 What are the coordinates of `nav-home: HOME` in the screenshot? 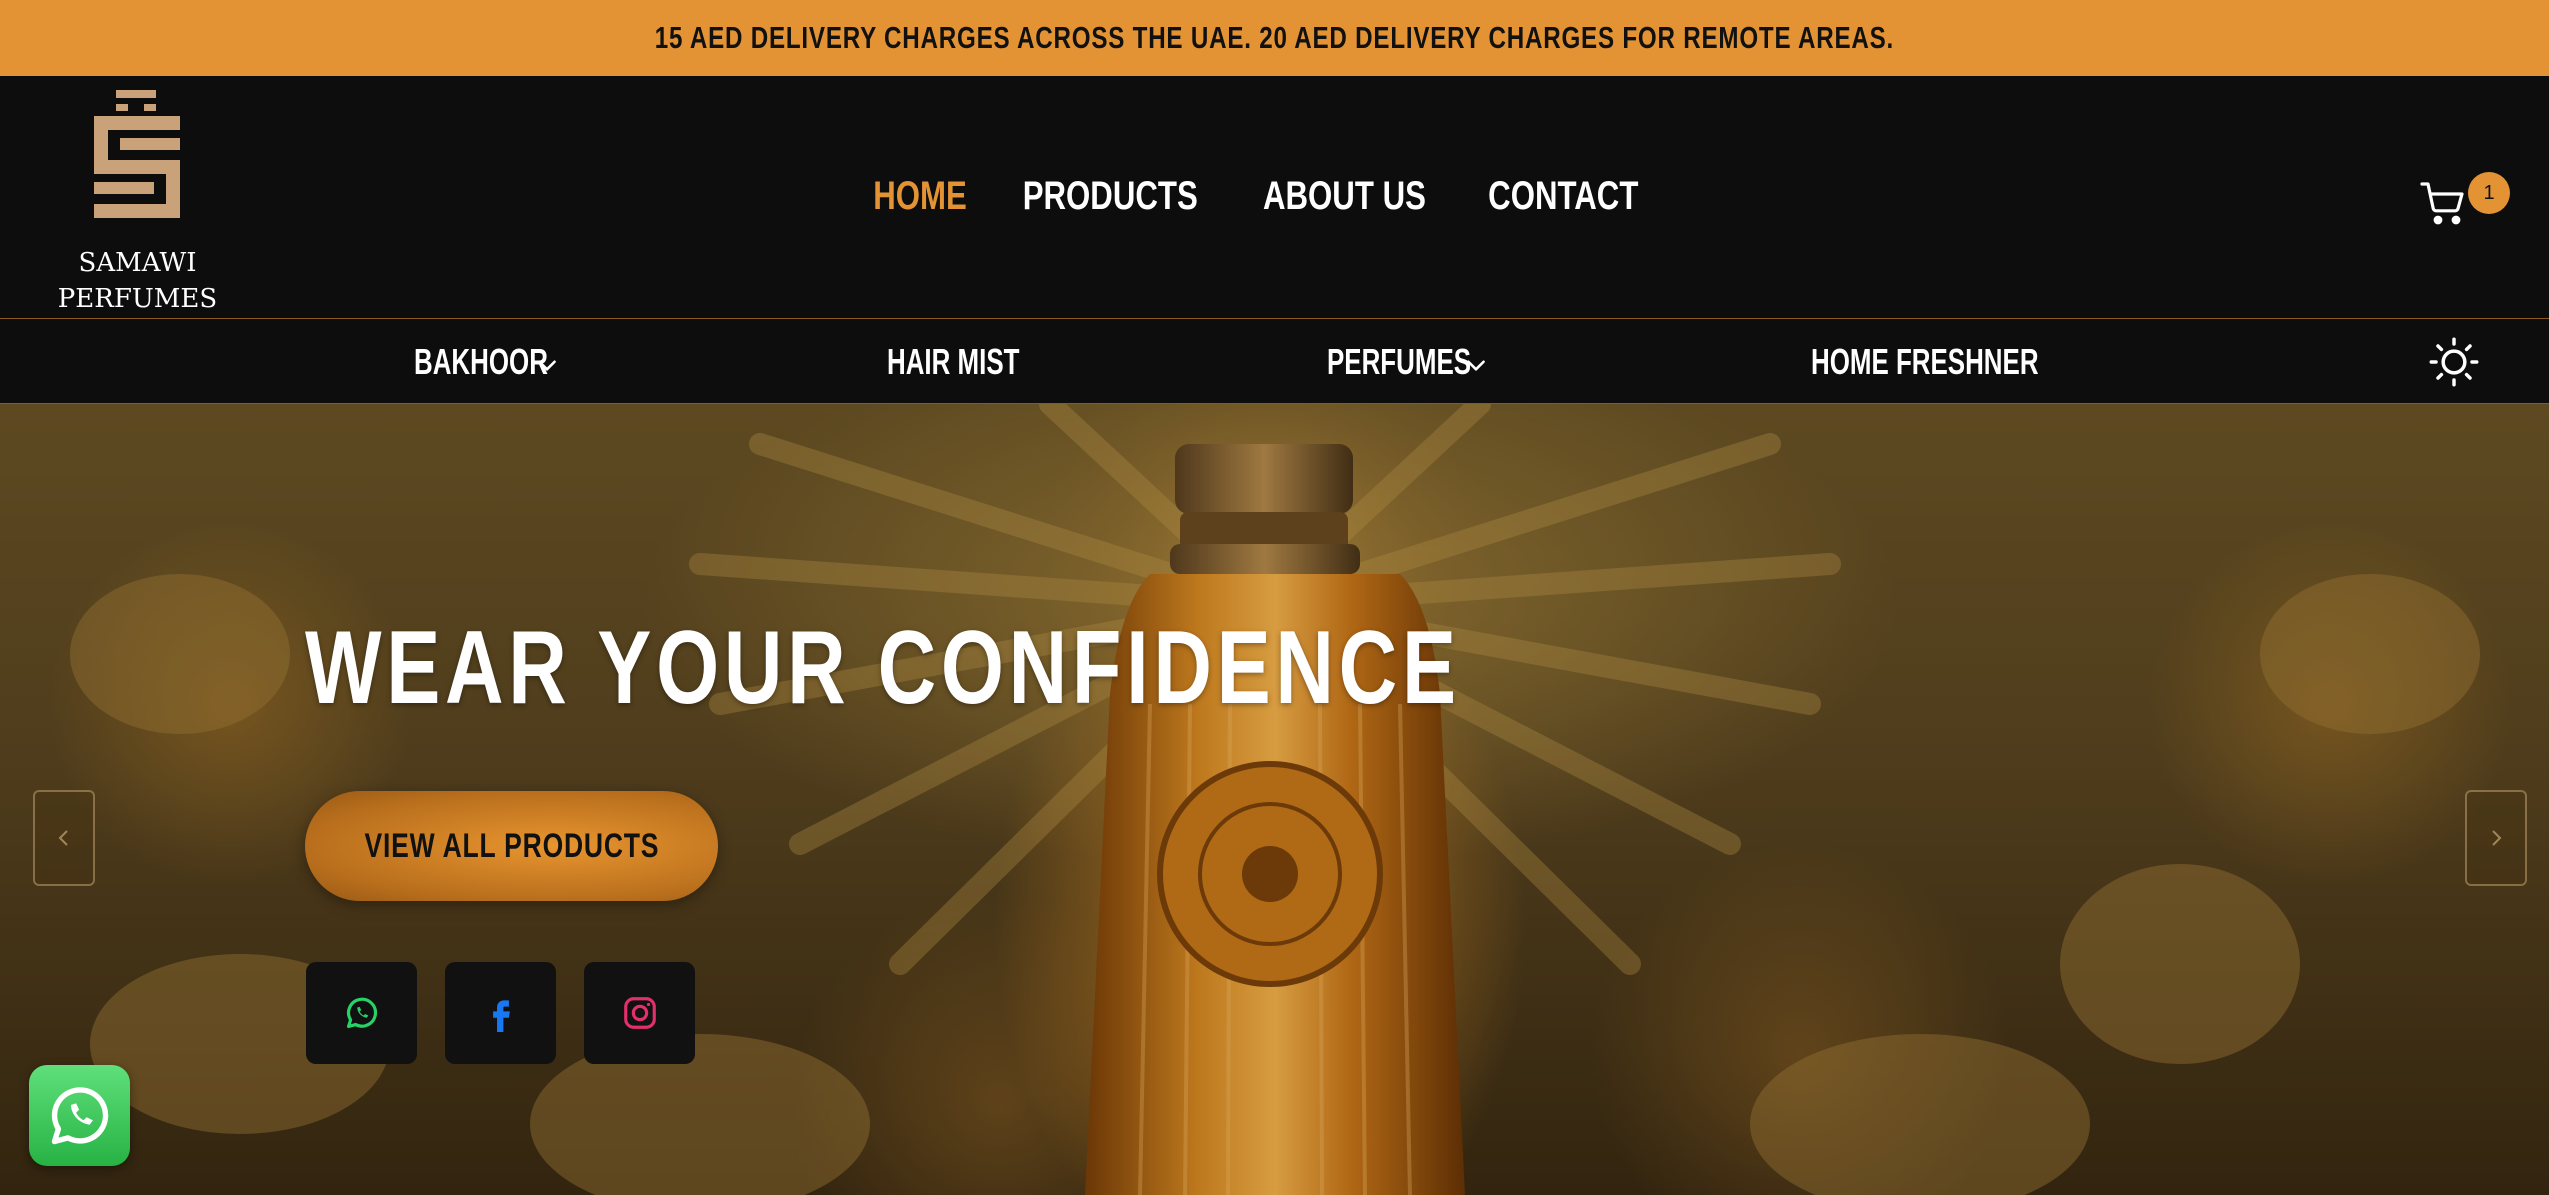 It's located at (920, 196).